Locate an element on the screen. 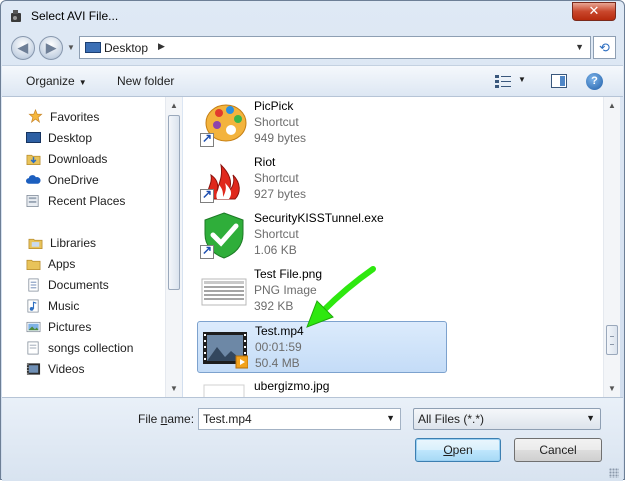 The height and width of the screenshot is (481, 625). file-name-dropdown-icon: ▼ is located at coordinates (390, 418).